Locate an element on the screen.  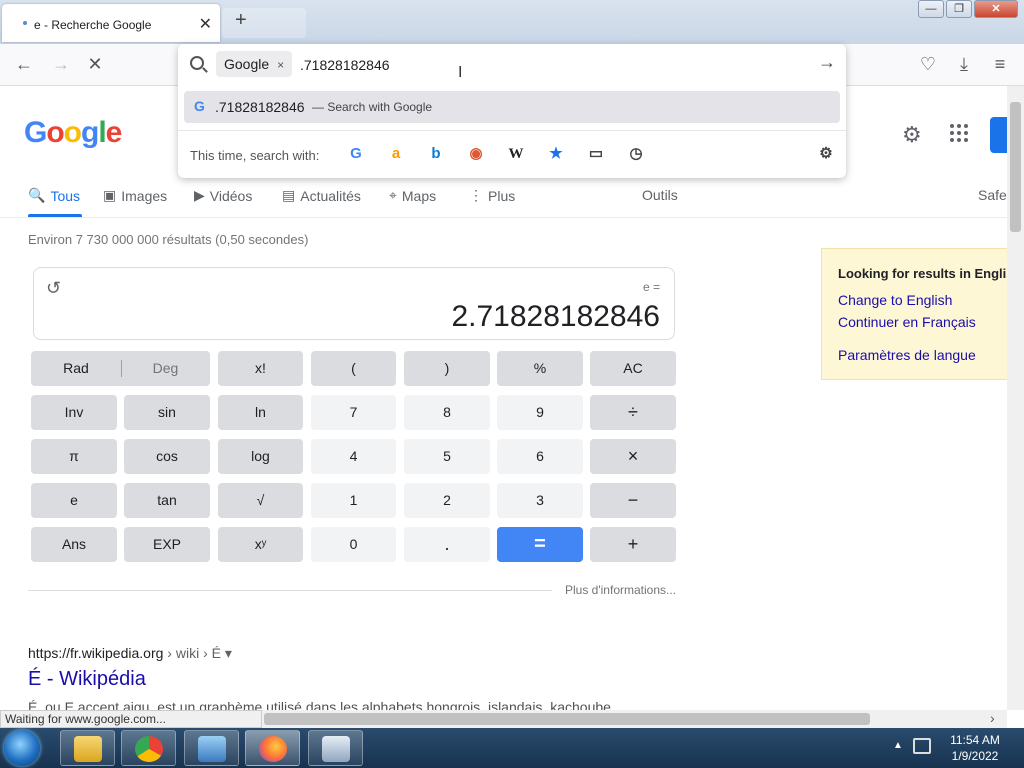
back-icon: ← is located at coordinates (24, 64).